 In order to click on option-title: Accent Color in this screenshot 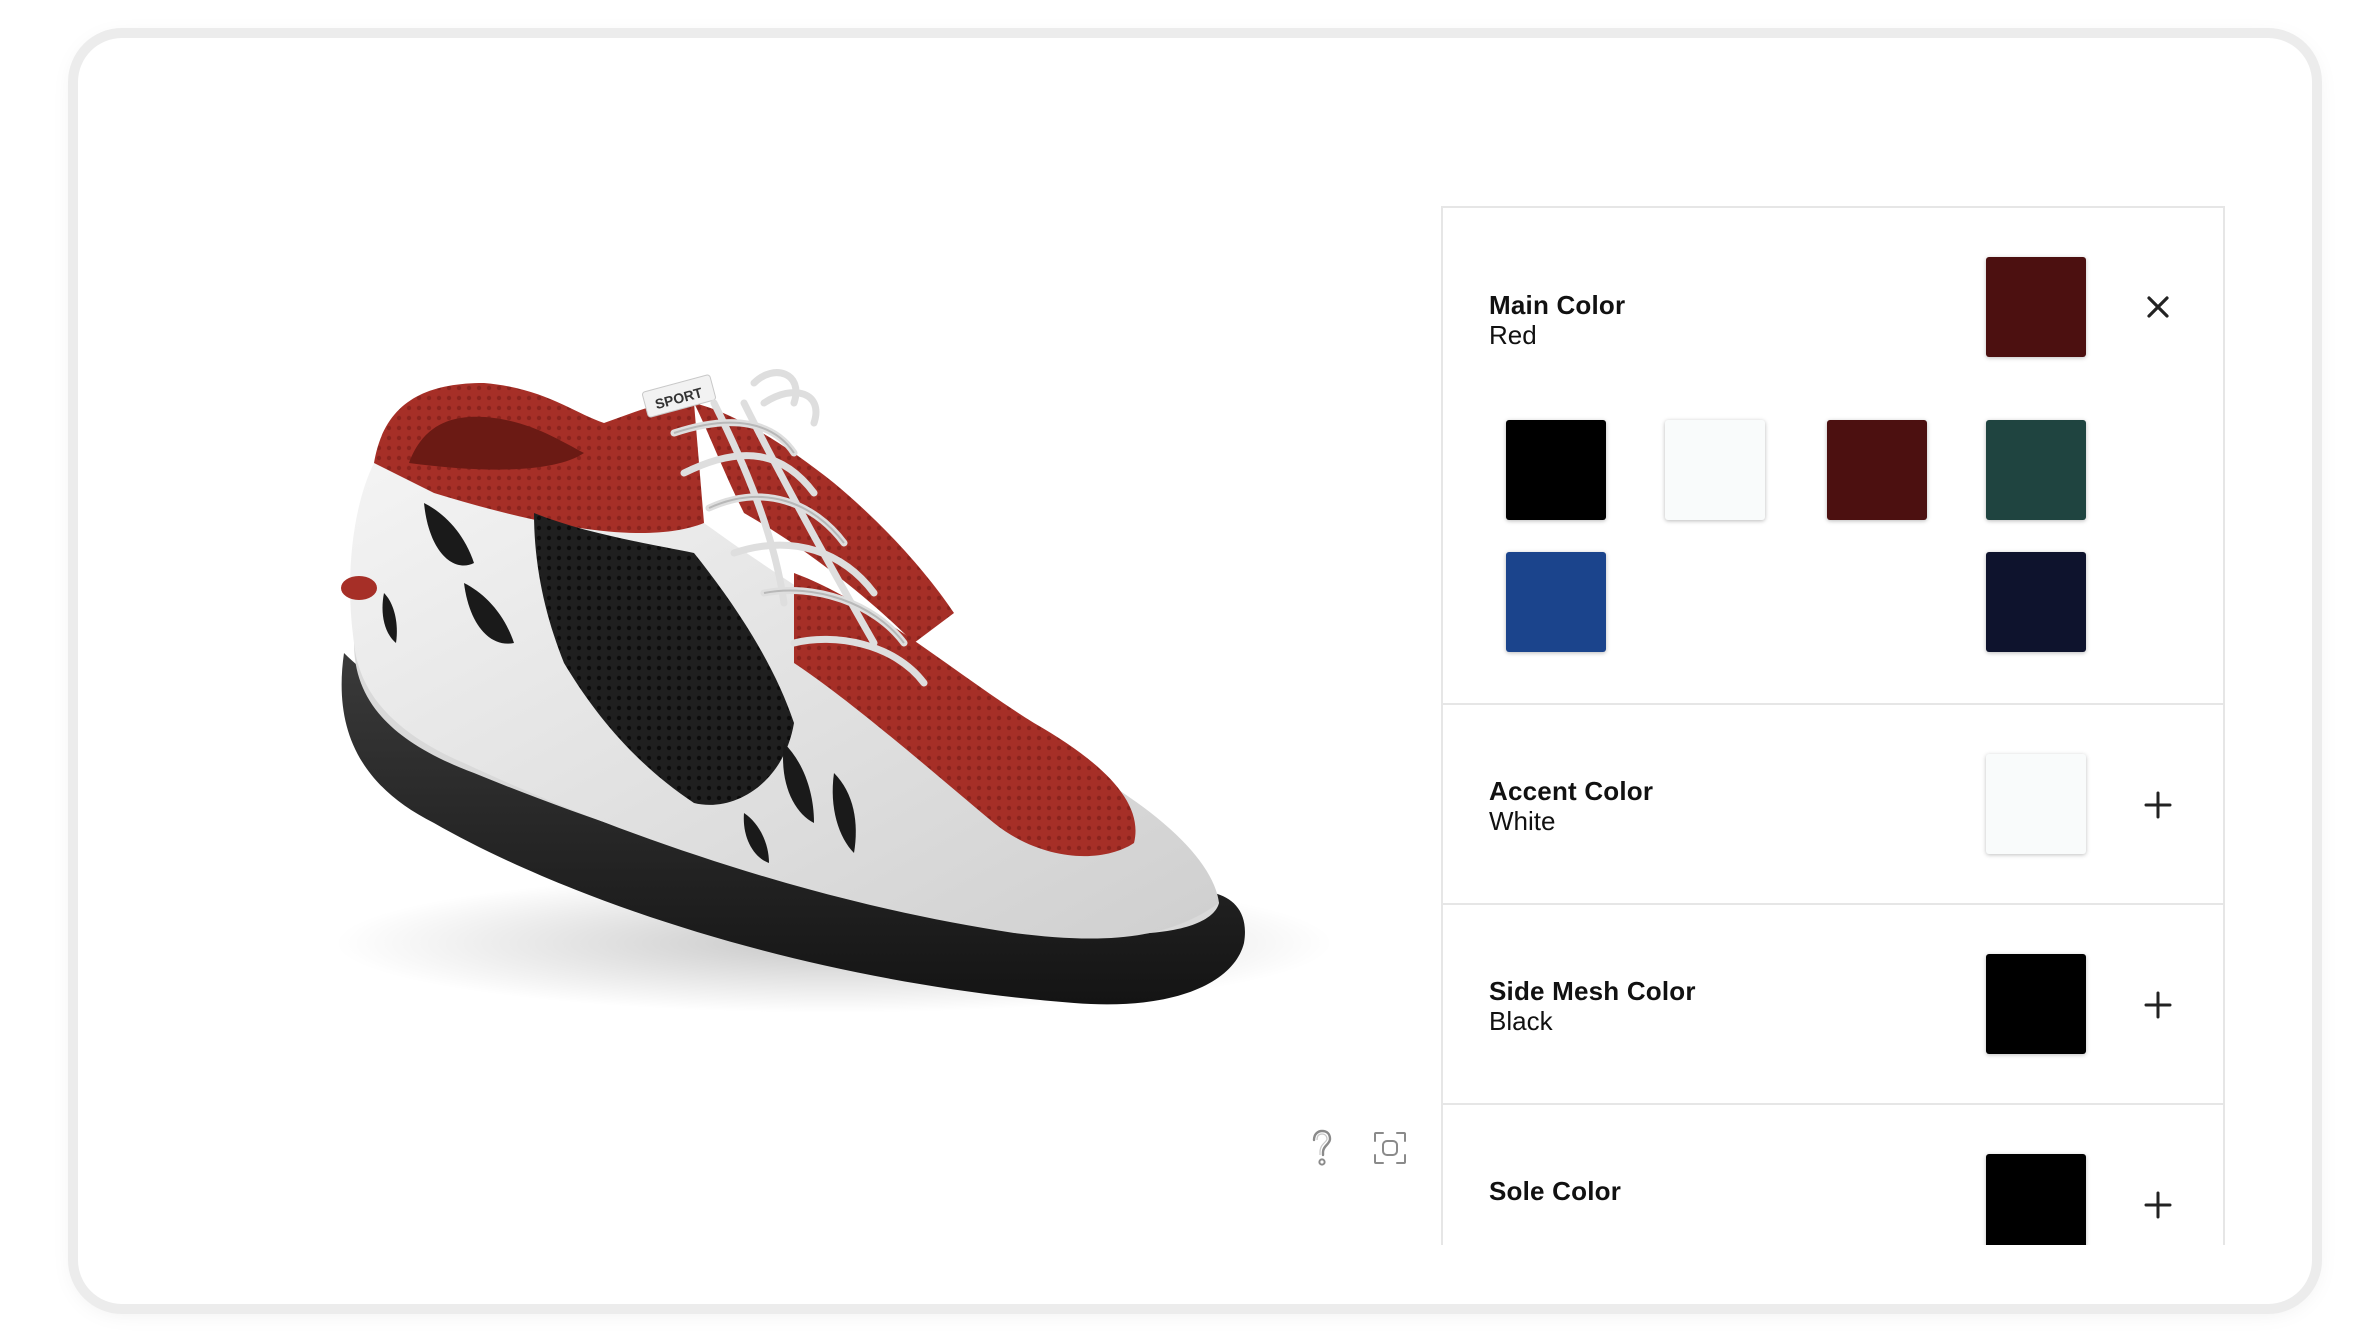, I will do `click(1571, 791)`.